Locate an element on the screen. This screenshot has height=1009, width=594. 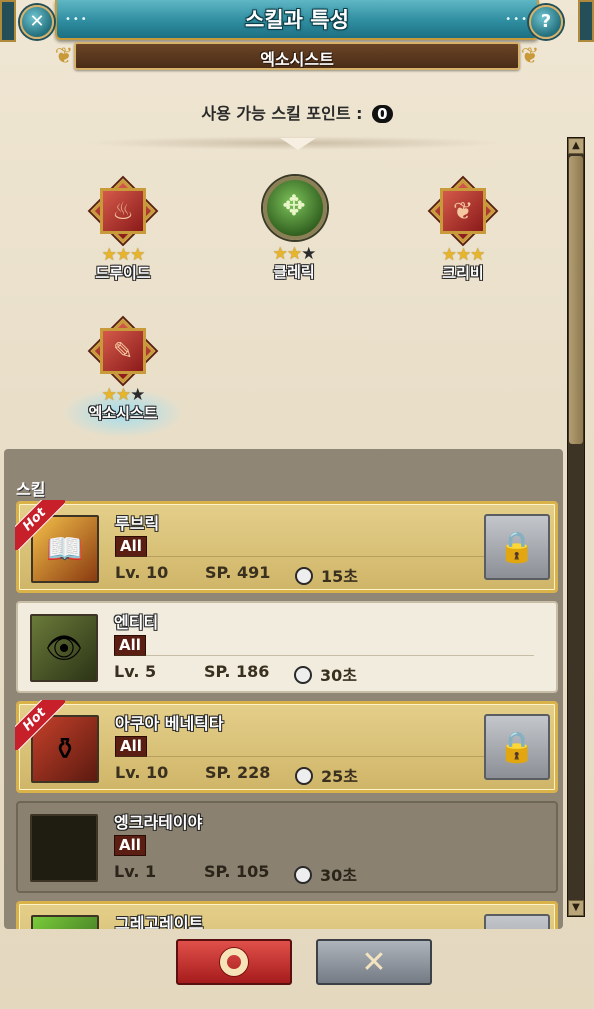
window-title: 스킬과 특성 is located at coordinates (297, 20).